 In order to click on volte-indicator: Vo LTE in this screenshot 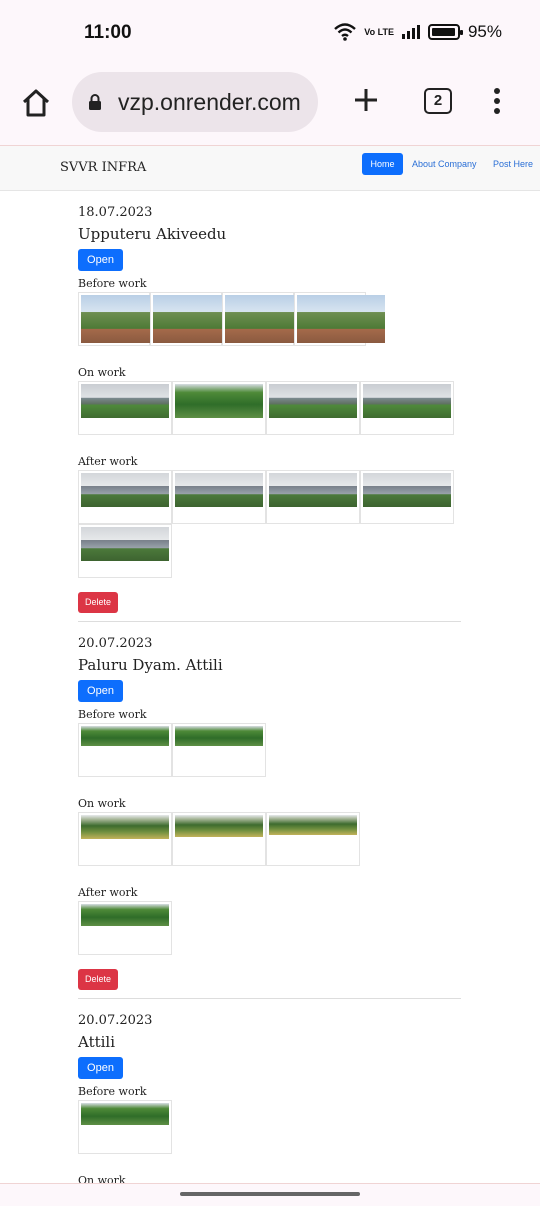, I will do `click(379, 32)`.